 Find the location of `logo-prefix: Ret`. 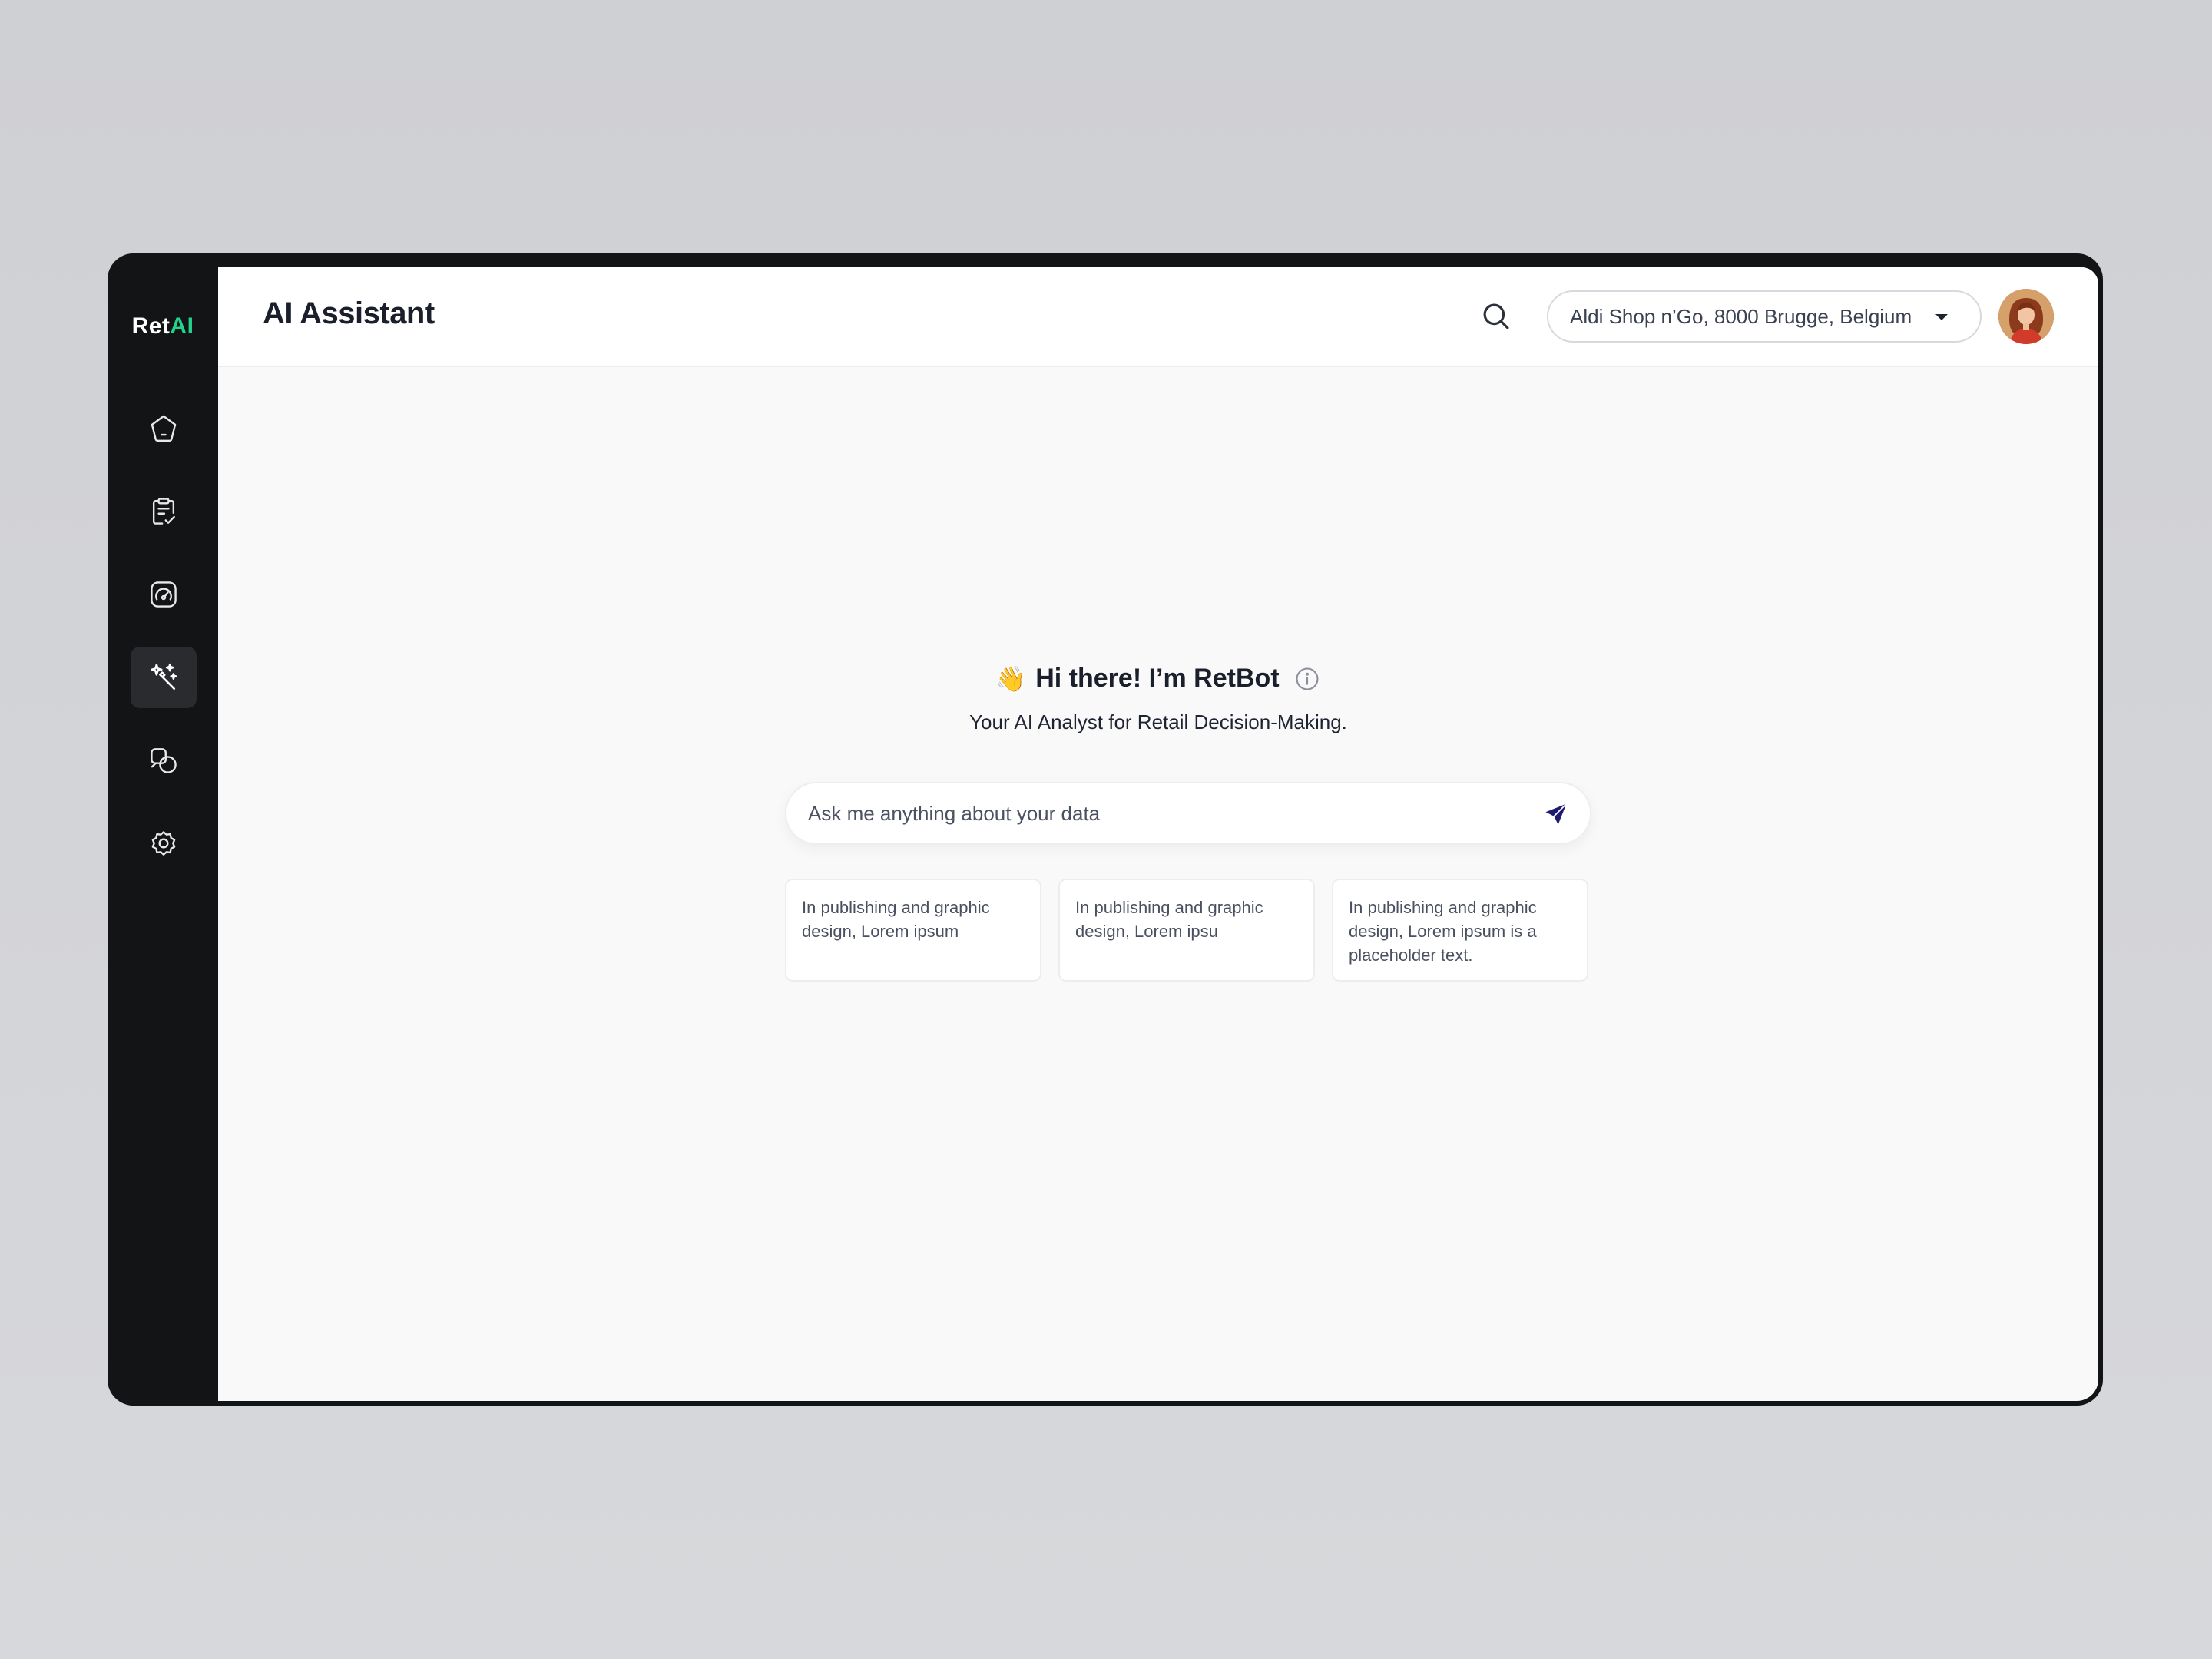

logo-prefix: Ret is located at coordinates (151, 326).